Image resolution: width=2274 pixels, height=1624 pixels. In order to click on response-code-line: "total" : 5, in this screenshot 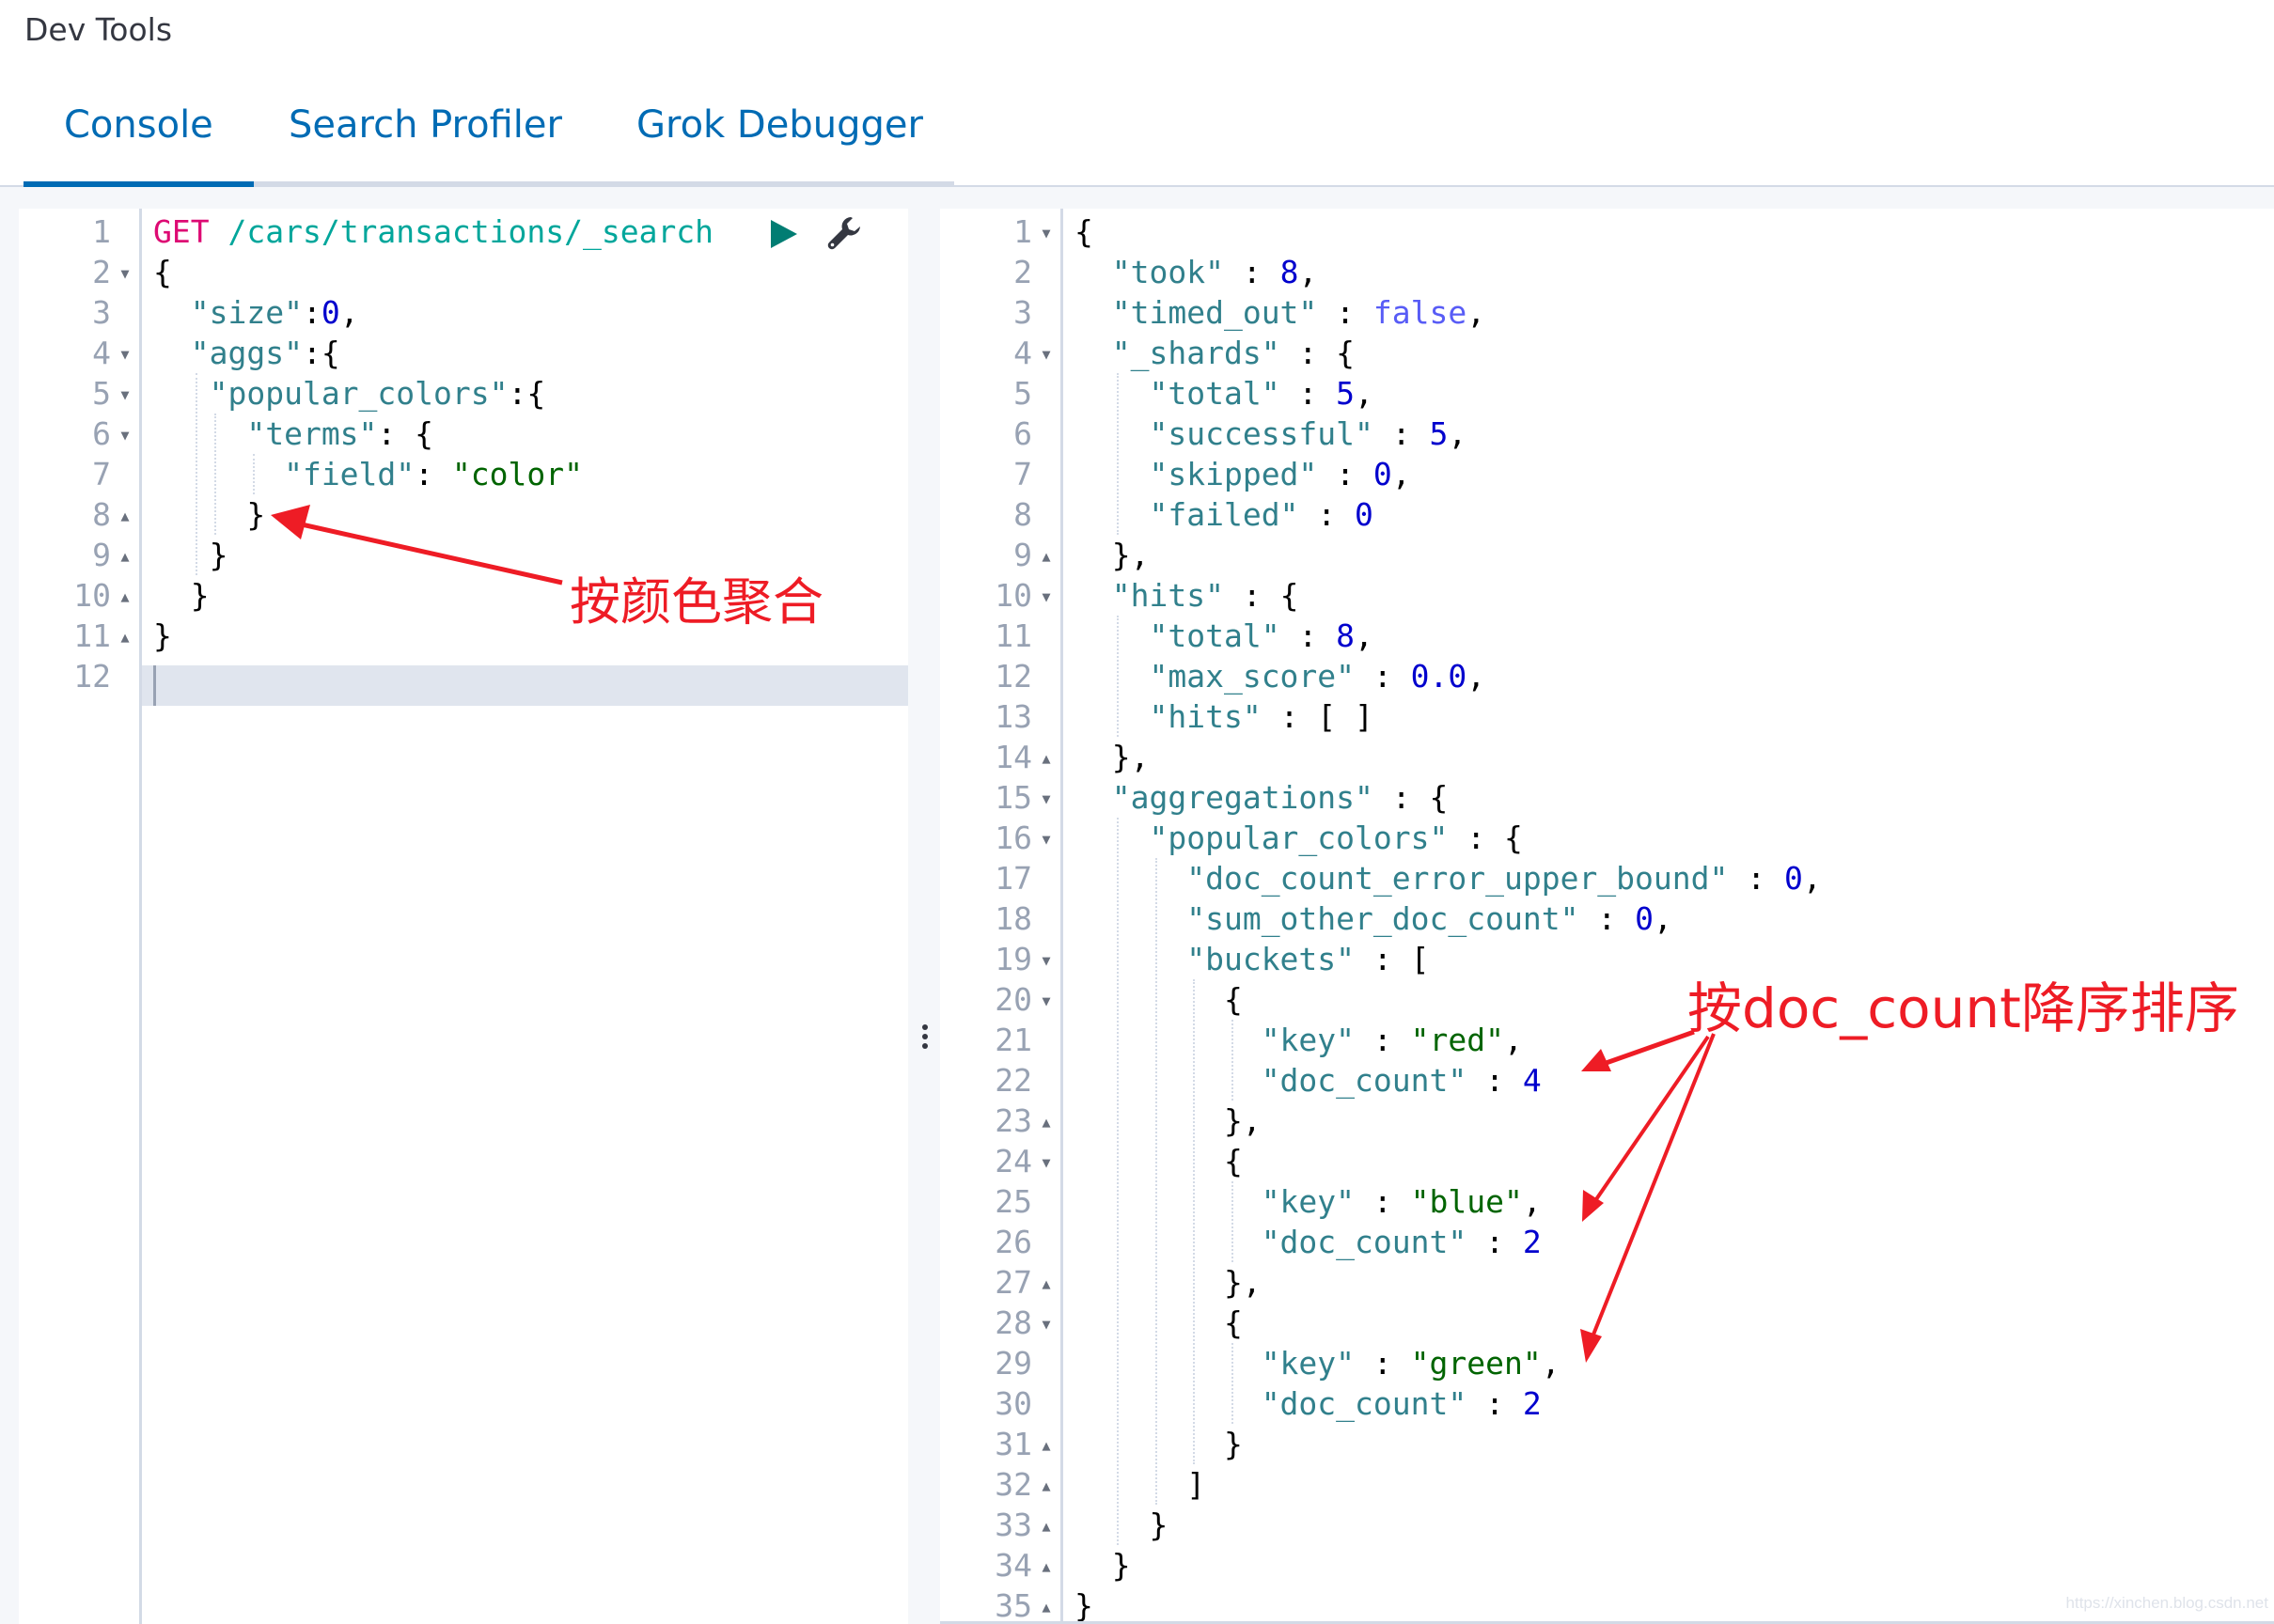, I will do `click(1223, 393)`.